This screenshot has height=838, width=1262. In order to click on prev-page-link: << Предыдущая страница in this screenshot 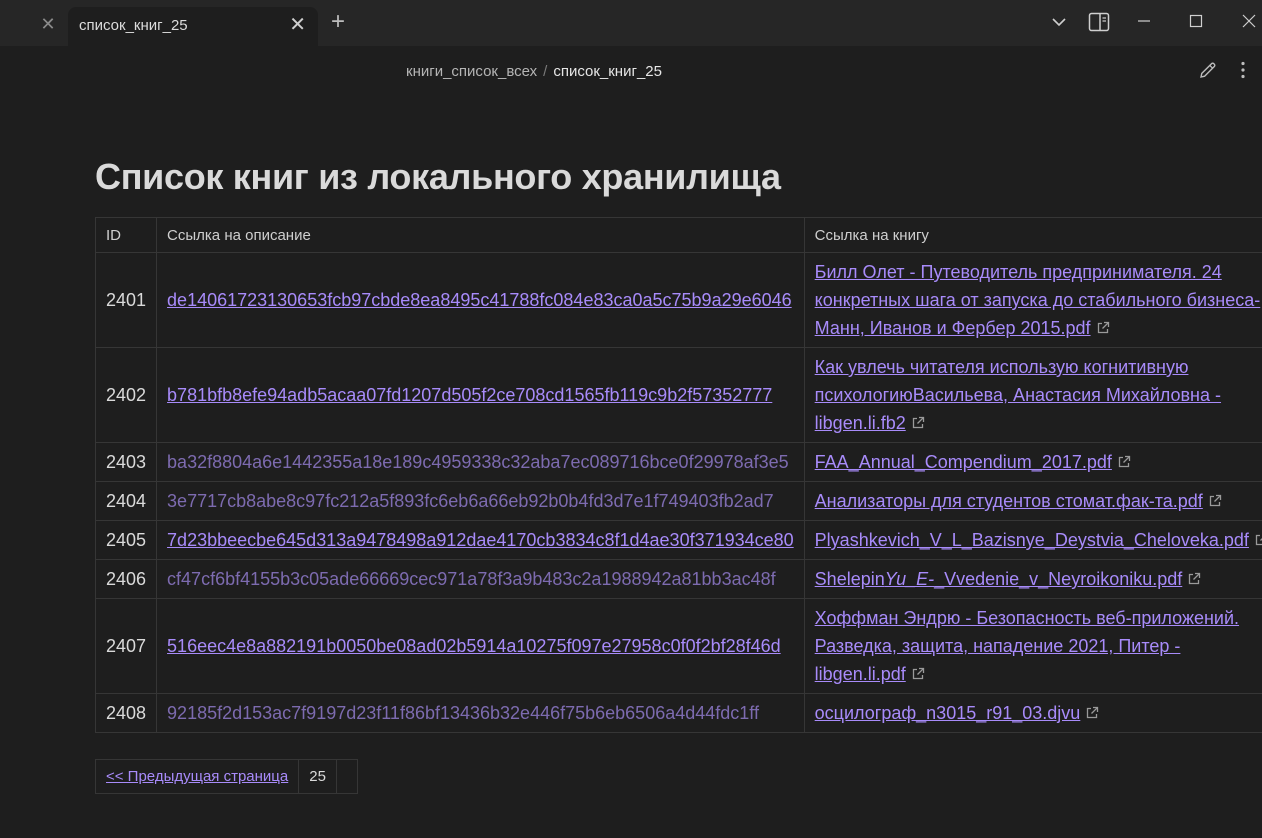, I will do `click(197, 776)`.